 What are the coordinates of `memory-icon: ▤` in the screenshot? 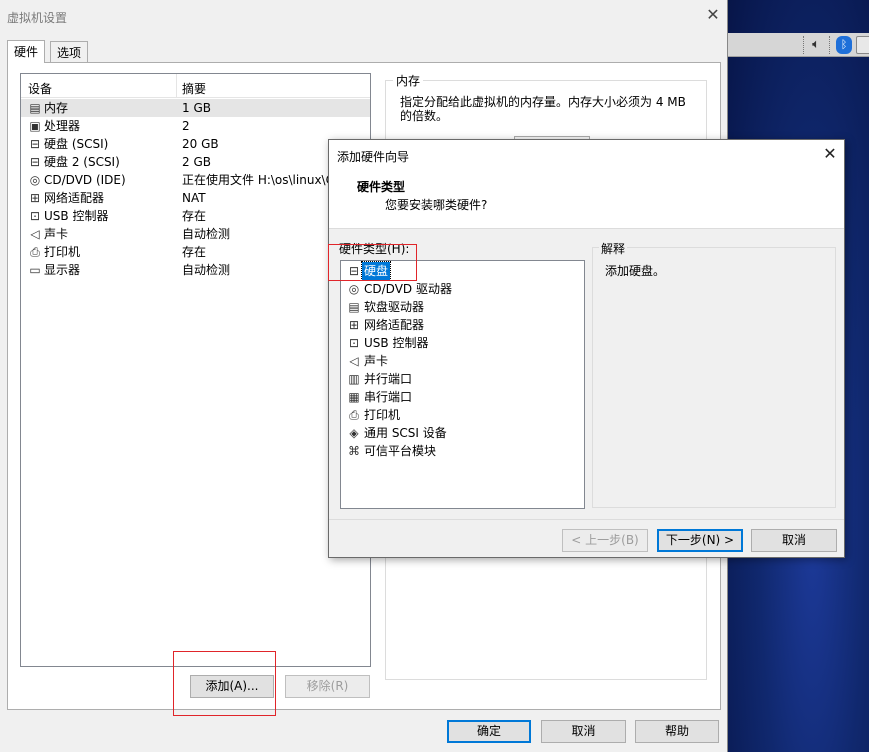 It's located at (35, 108).